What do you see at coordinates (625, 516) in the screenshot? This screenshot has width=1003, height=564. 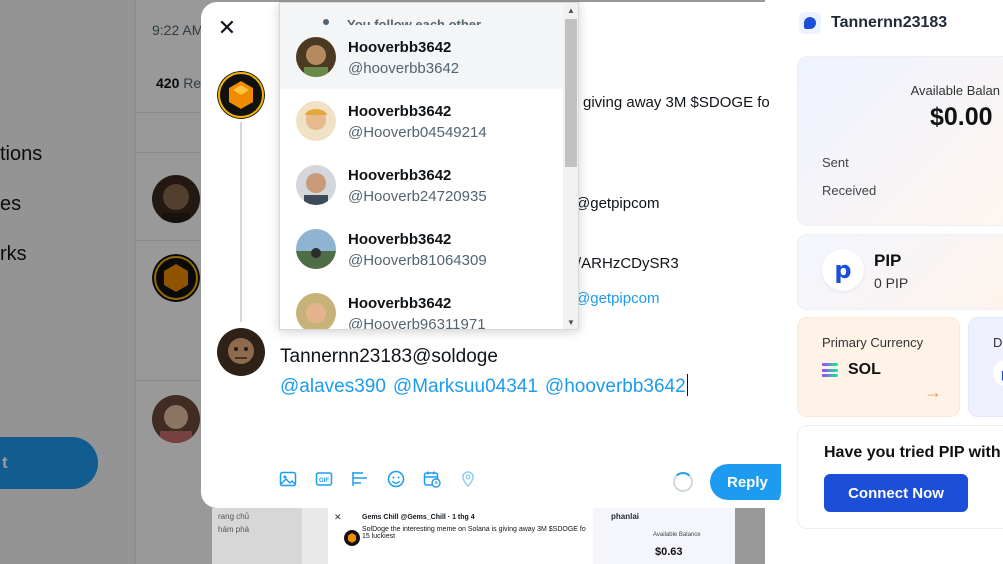 I see `preview-wallet-user: phanlai` at bounding box center [625, 516].